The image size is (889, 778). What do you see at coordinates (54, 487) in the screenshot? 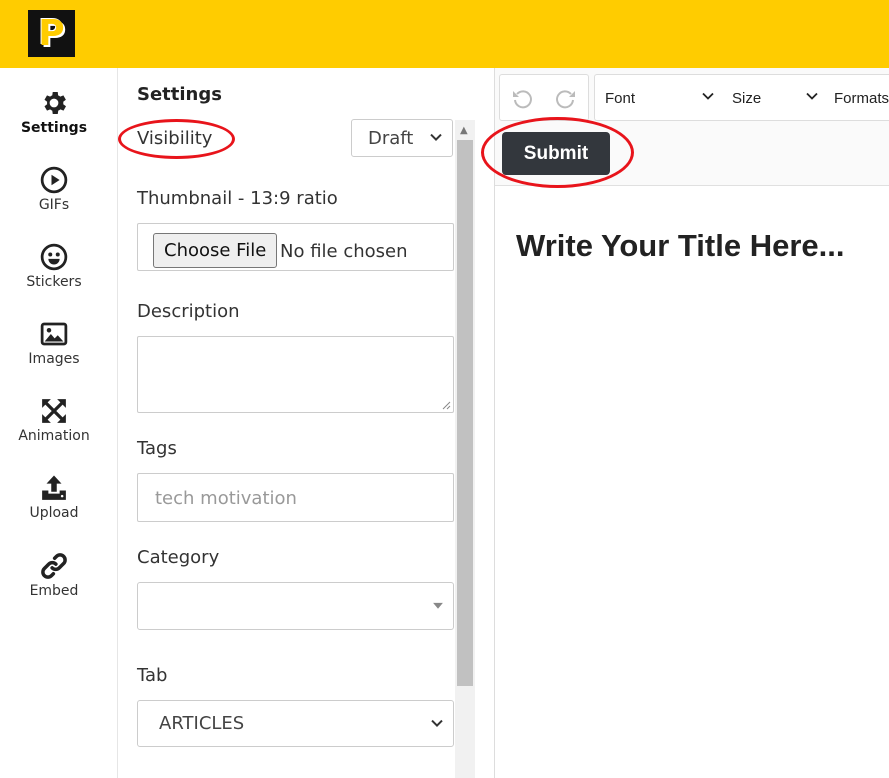
I see `upload-icon` at bounding box center [54, 487].